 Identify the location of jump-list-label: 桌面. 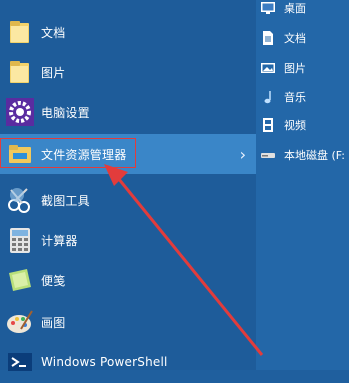
(295, 8).